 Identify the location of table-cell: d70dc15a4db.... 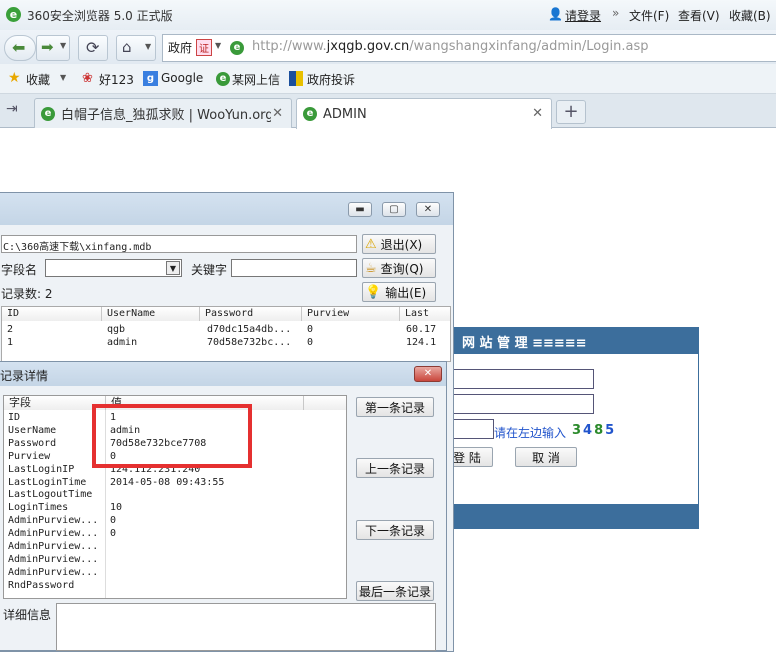
(249, 329).